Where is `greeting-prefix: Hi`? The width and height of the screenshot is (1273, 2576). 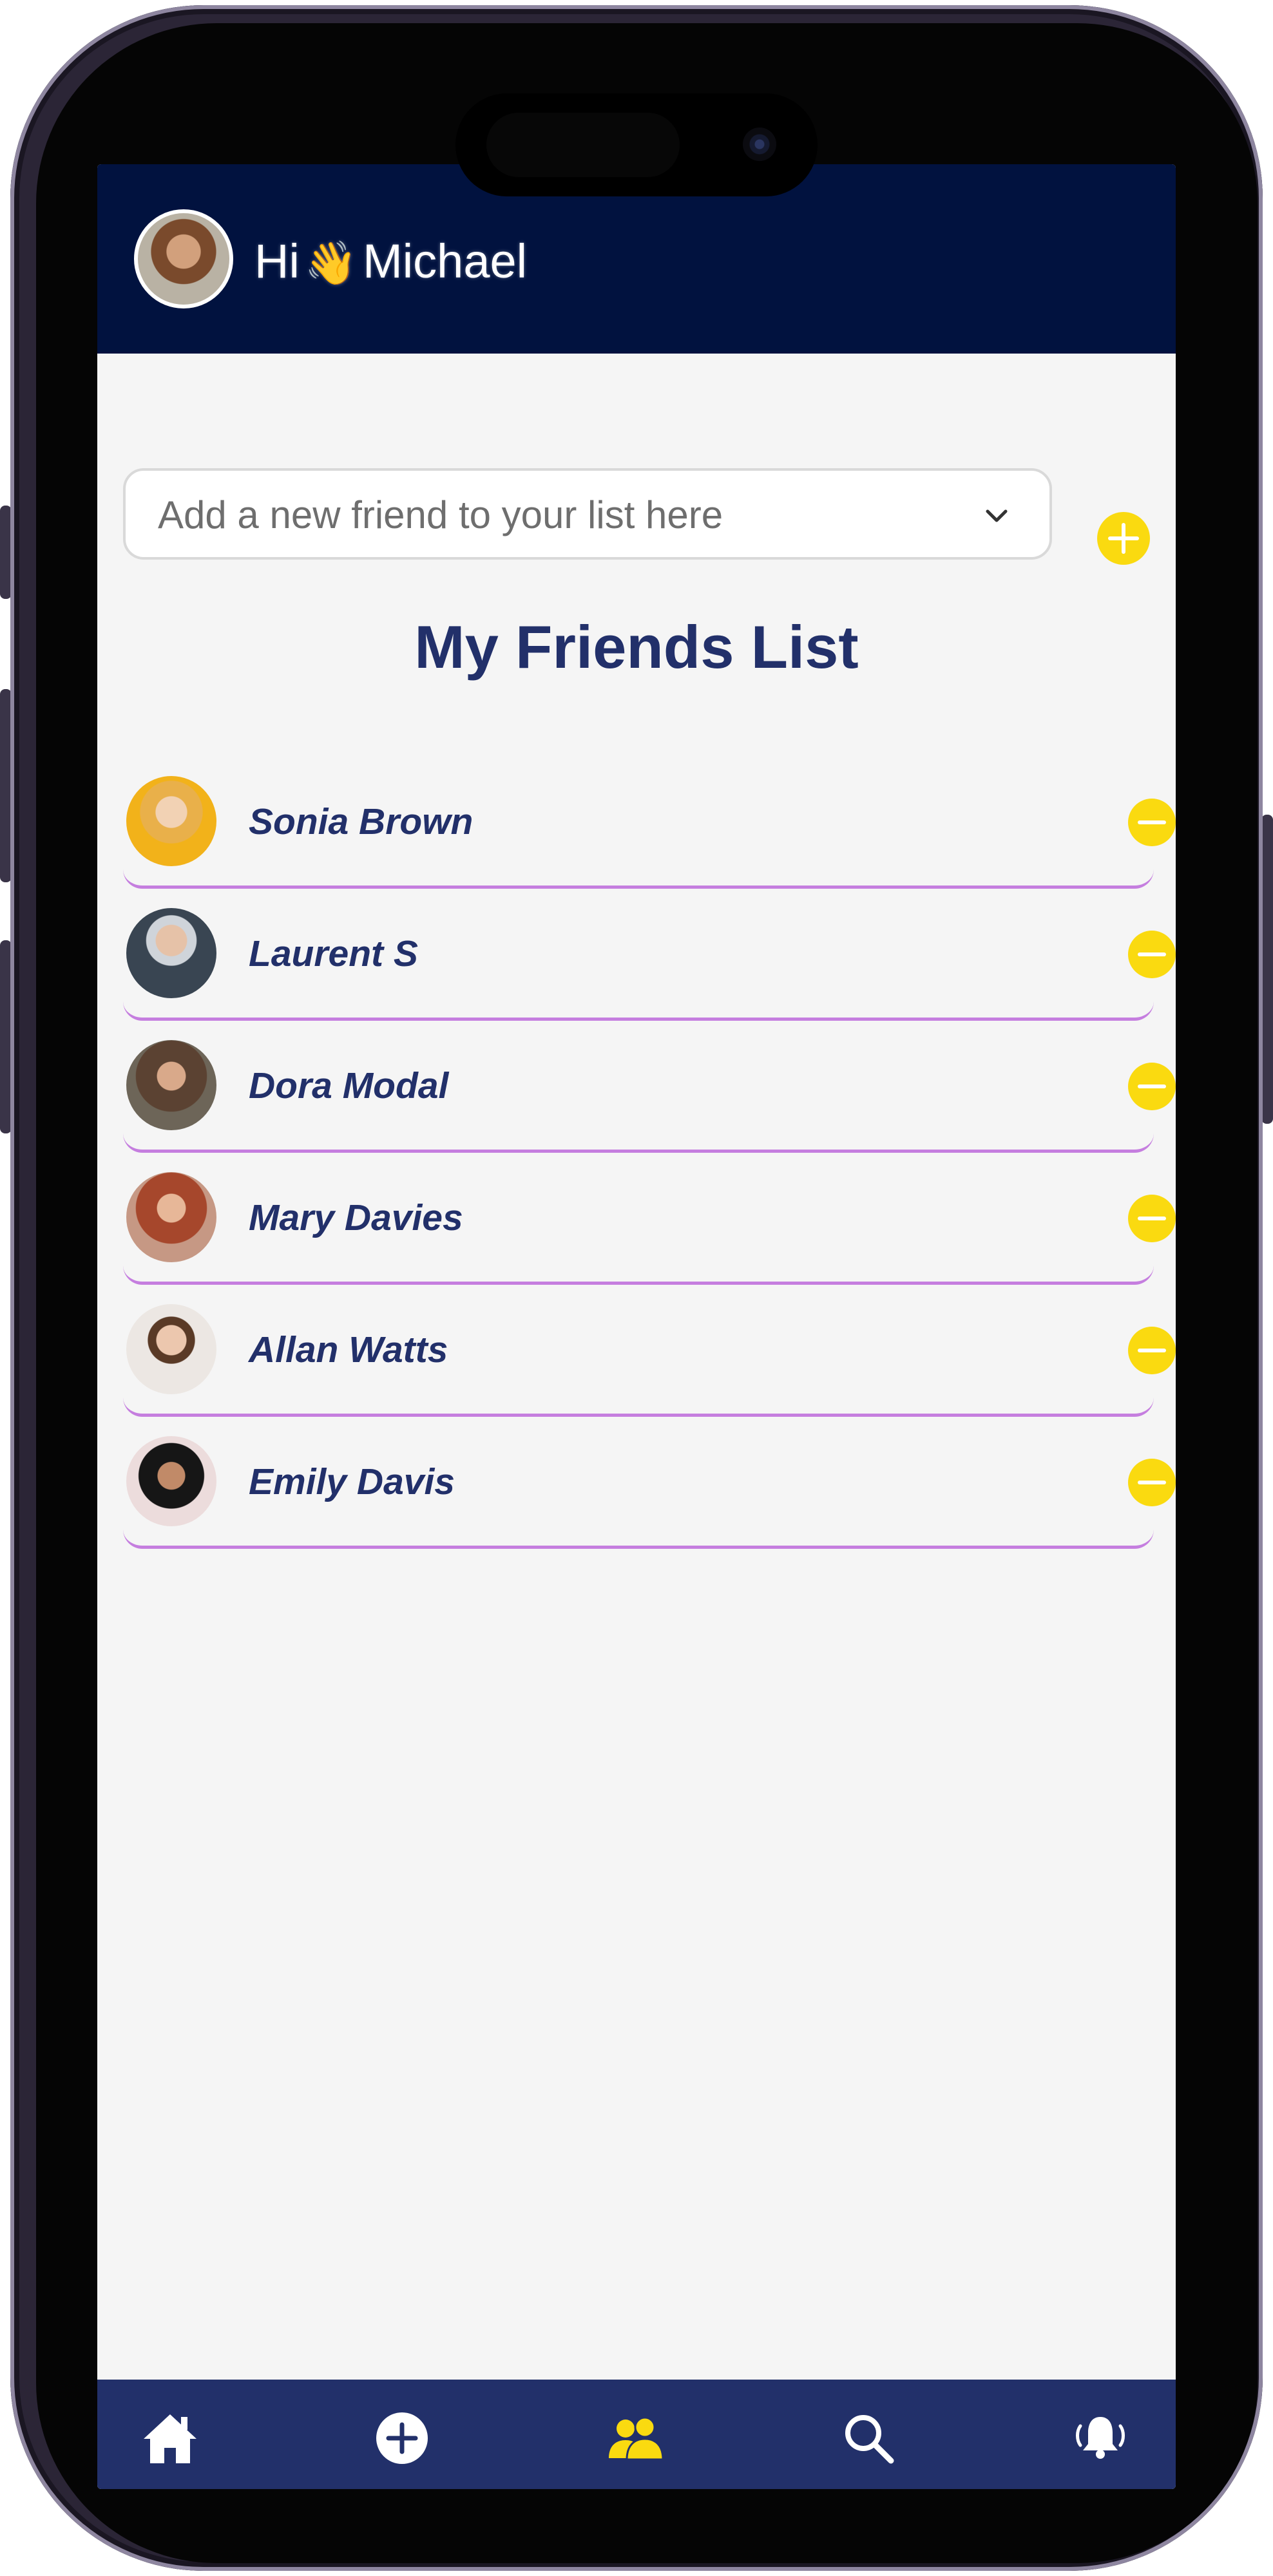
greeting-prefix: Hi is located at coordinates (277, 261).